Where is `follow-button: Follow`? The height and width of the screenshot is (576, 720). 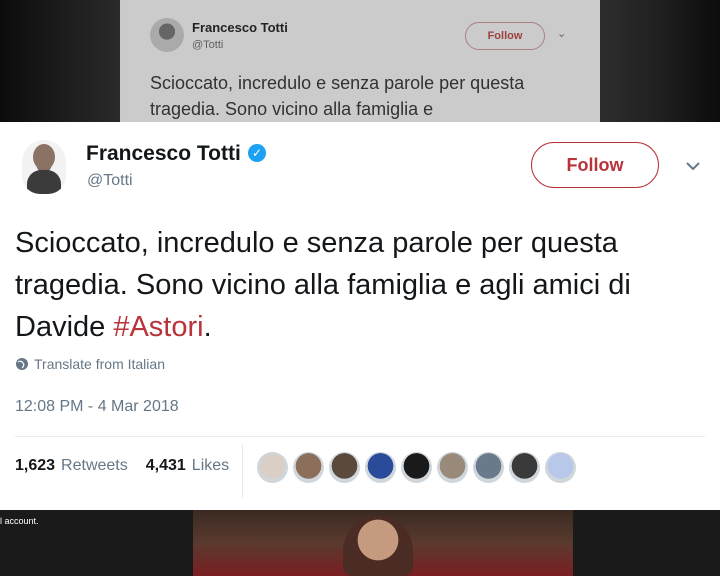
follow-button: Follow is located at coordinates (595, 165).